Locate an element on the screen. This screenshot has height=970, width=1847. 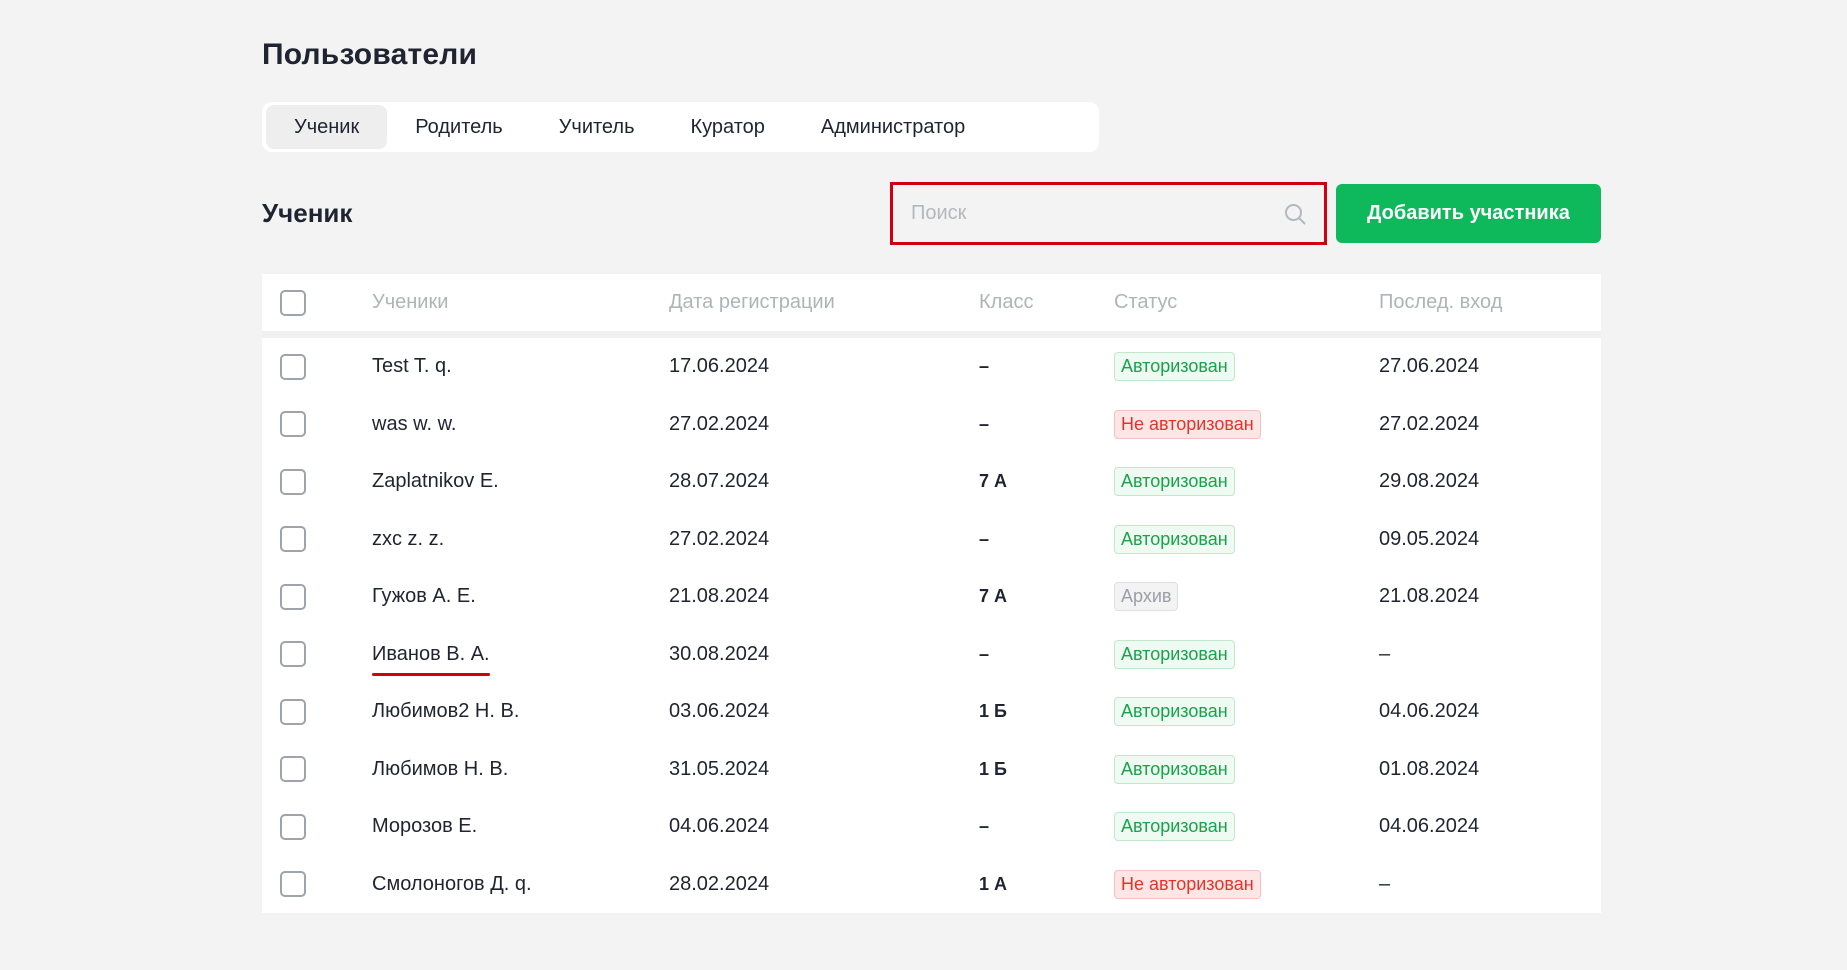
registration-date: 03.06.2024 is located at coordinates (719, 711).